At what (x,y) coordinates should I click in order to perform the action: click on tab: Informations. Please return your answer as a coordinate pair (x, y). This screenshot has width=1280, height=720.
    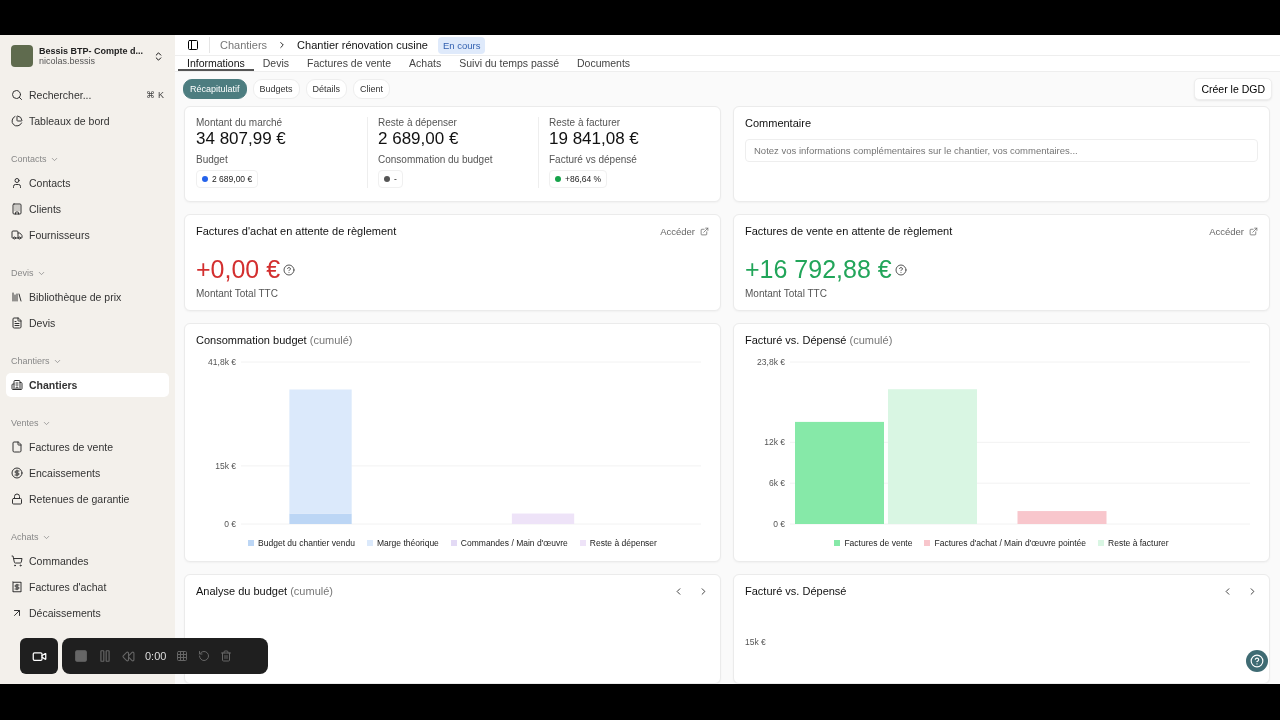
    Looking at the image, I should click on (216, 63).